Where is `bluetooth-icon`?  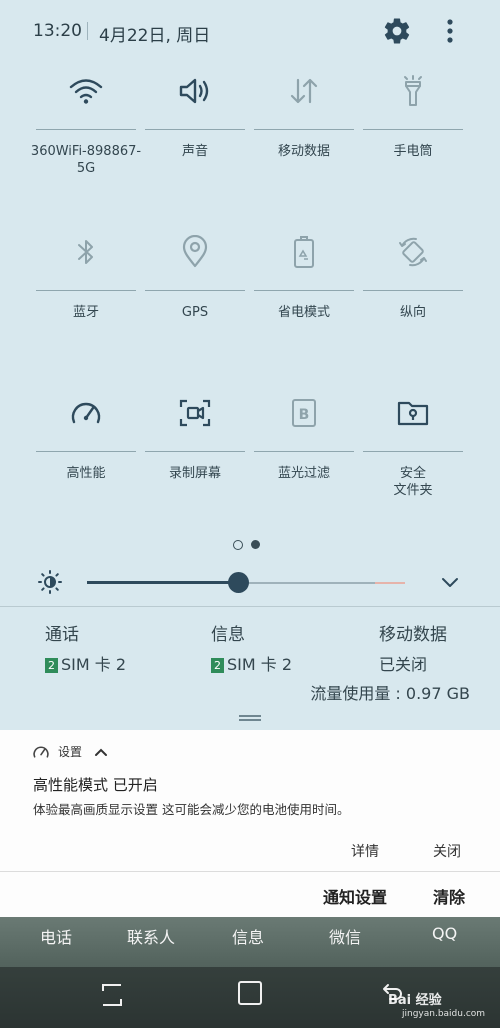 bluetooth-icon is located at coordinates (86, 252).